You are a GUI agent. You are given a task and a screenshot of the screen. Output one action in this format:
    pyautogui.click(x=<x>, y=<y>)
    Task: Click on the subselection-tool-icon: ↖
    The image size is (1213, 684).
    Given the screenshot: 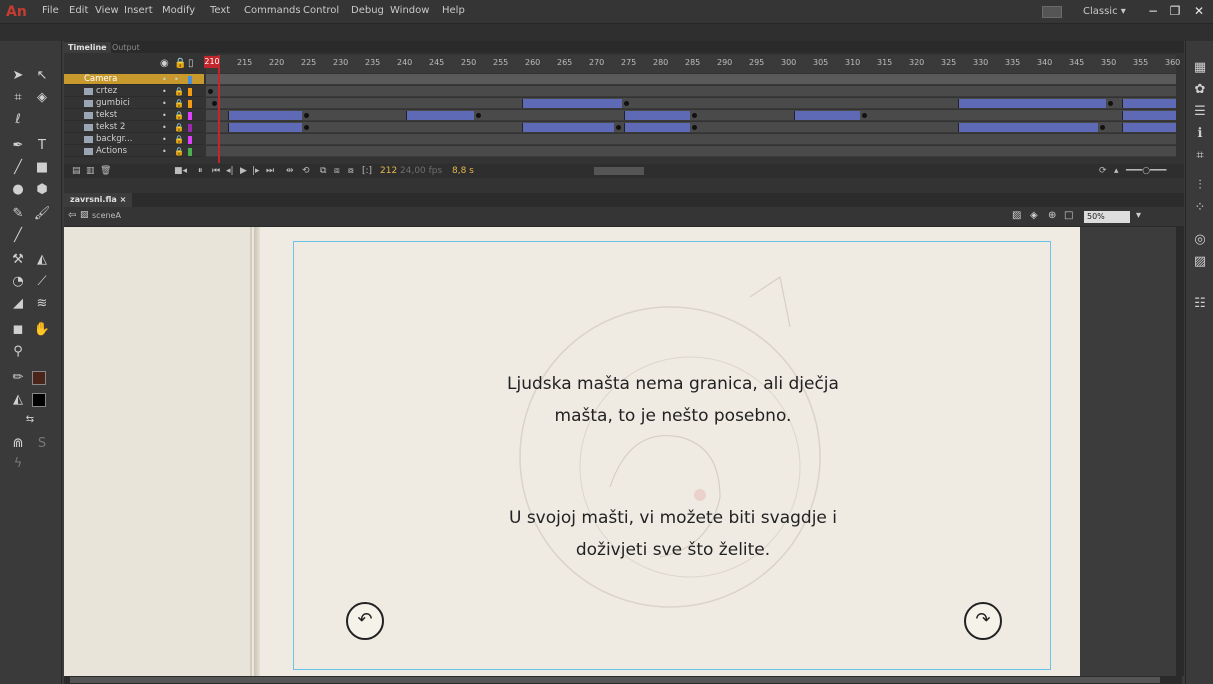 What is the action you would take?
    pyautogui.click(x=42, y=76)
    